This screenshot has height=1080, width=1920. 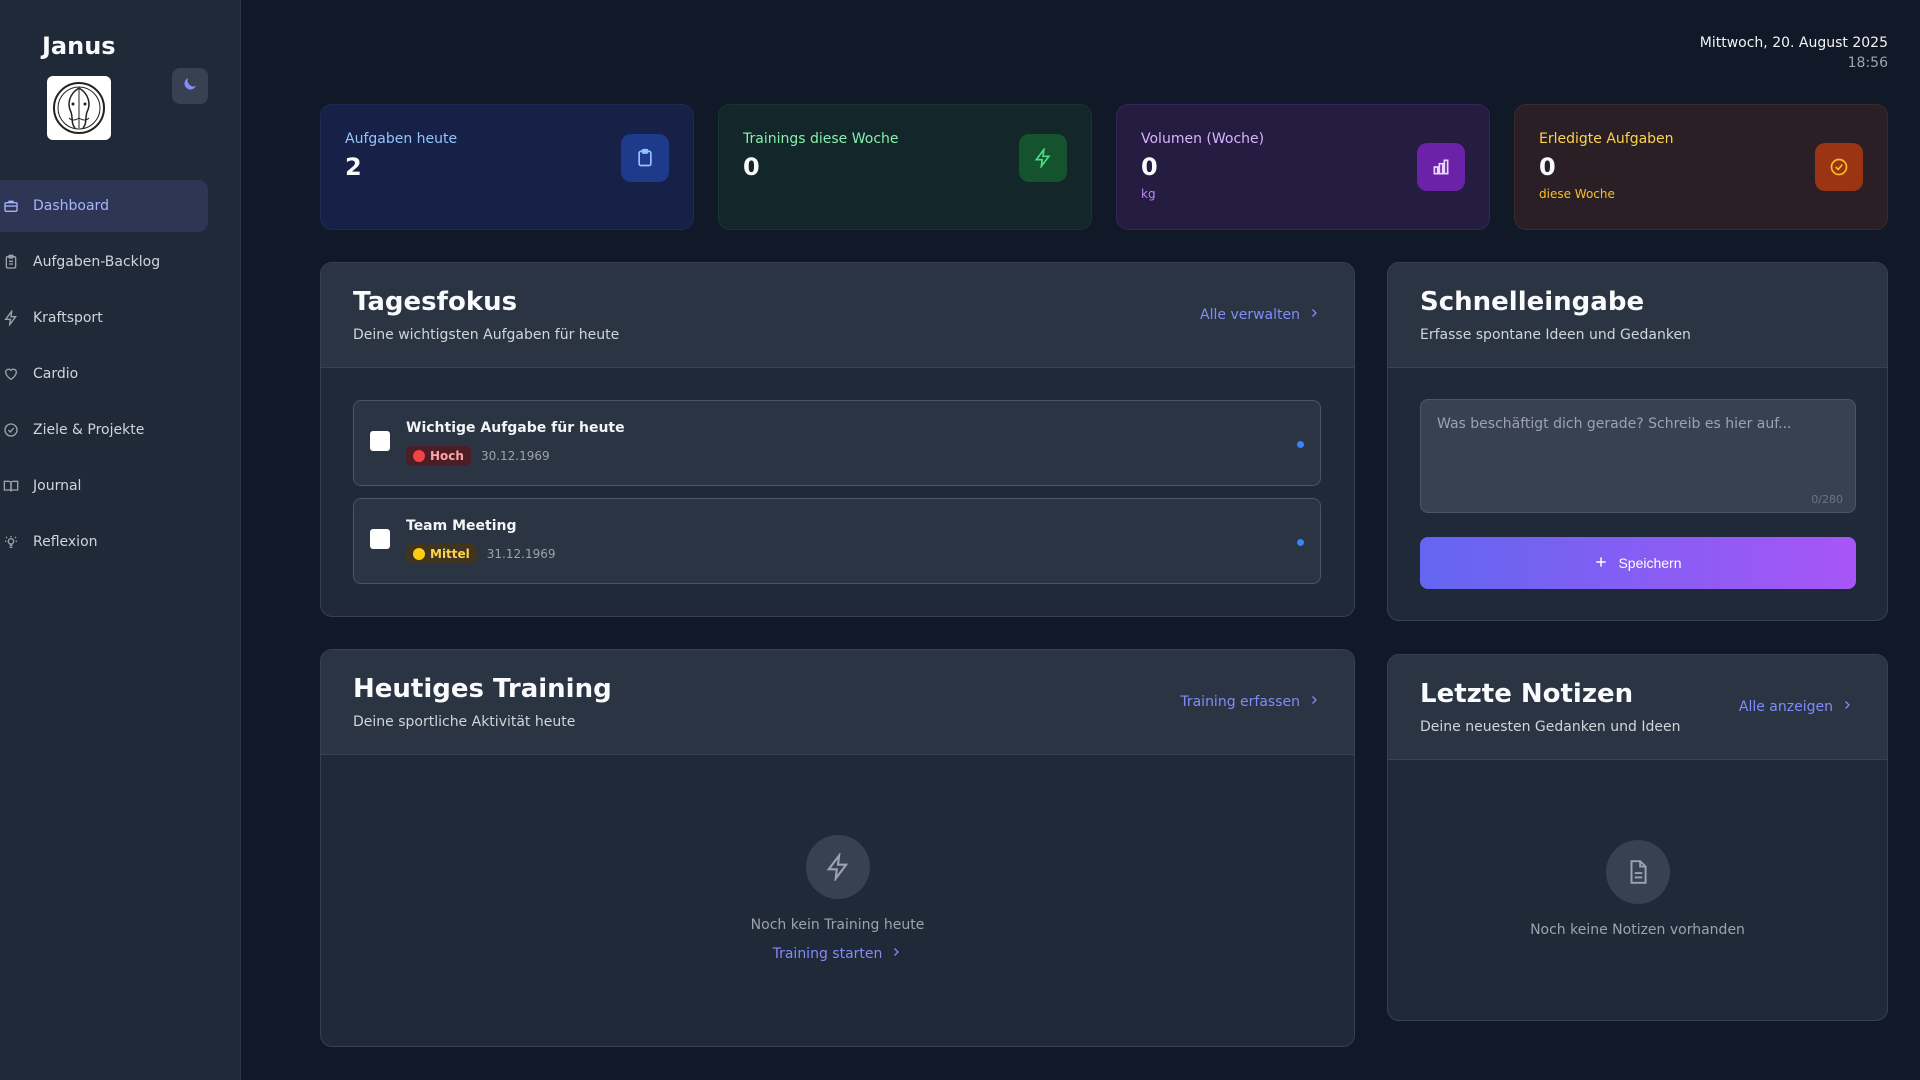 What do you see at coordinates (68, 318) in the screenshot?
I see `sidebar-item-label: Kraftsport` at bounding box center [68, 318].